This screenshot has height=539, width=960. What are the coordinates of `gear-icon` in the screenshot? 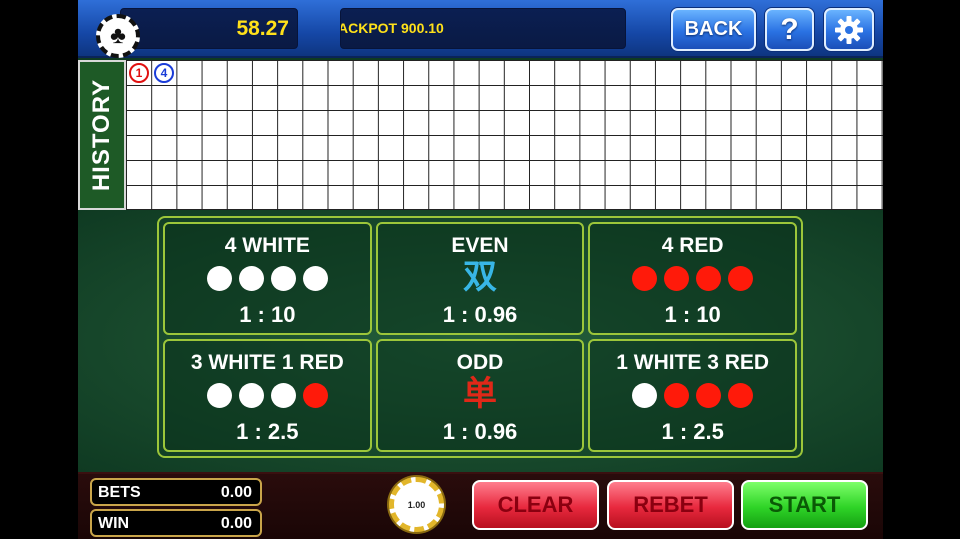 It's located at (849, 29).